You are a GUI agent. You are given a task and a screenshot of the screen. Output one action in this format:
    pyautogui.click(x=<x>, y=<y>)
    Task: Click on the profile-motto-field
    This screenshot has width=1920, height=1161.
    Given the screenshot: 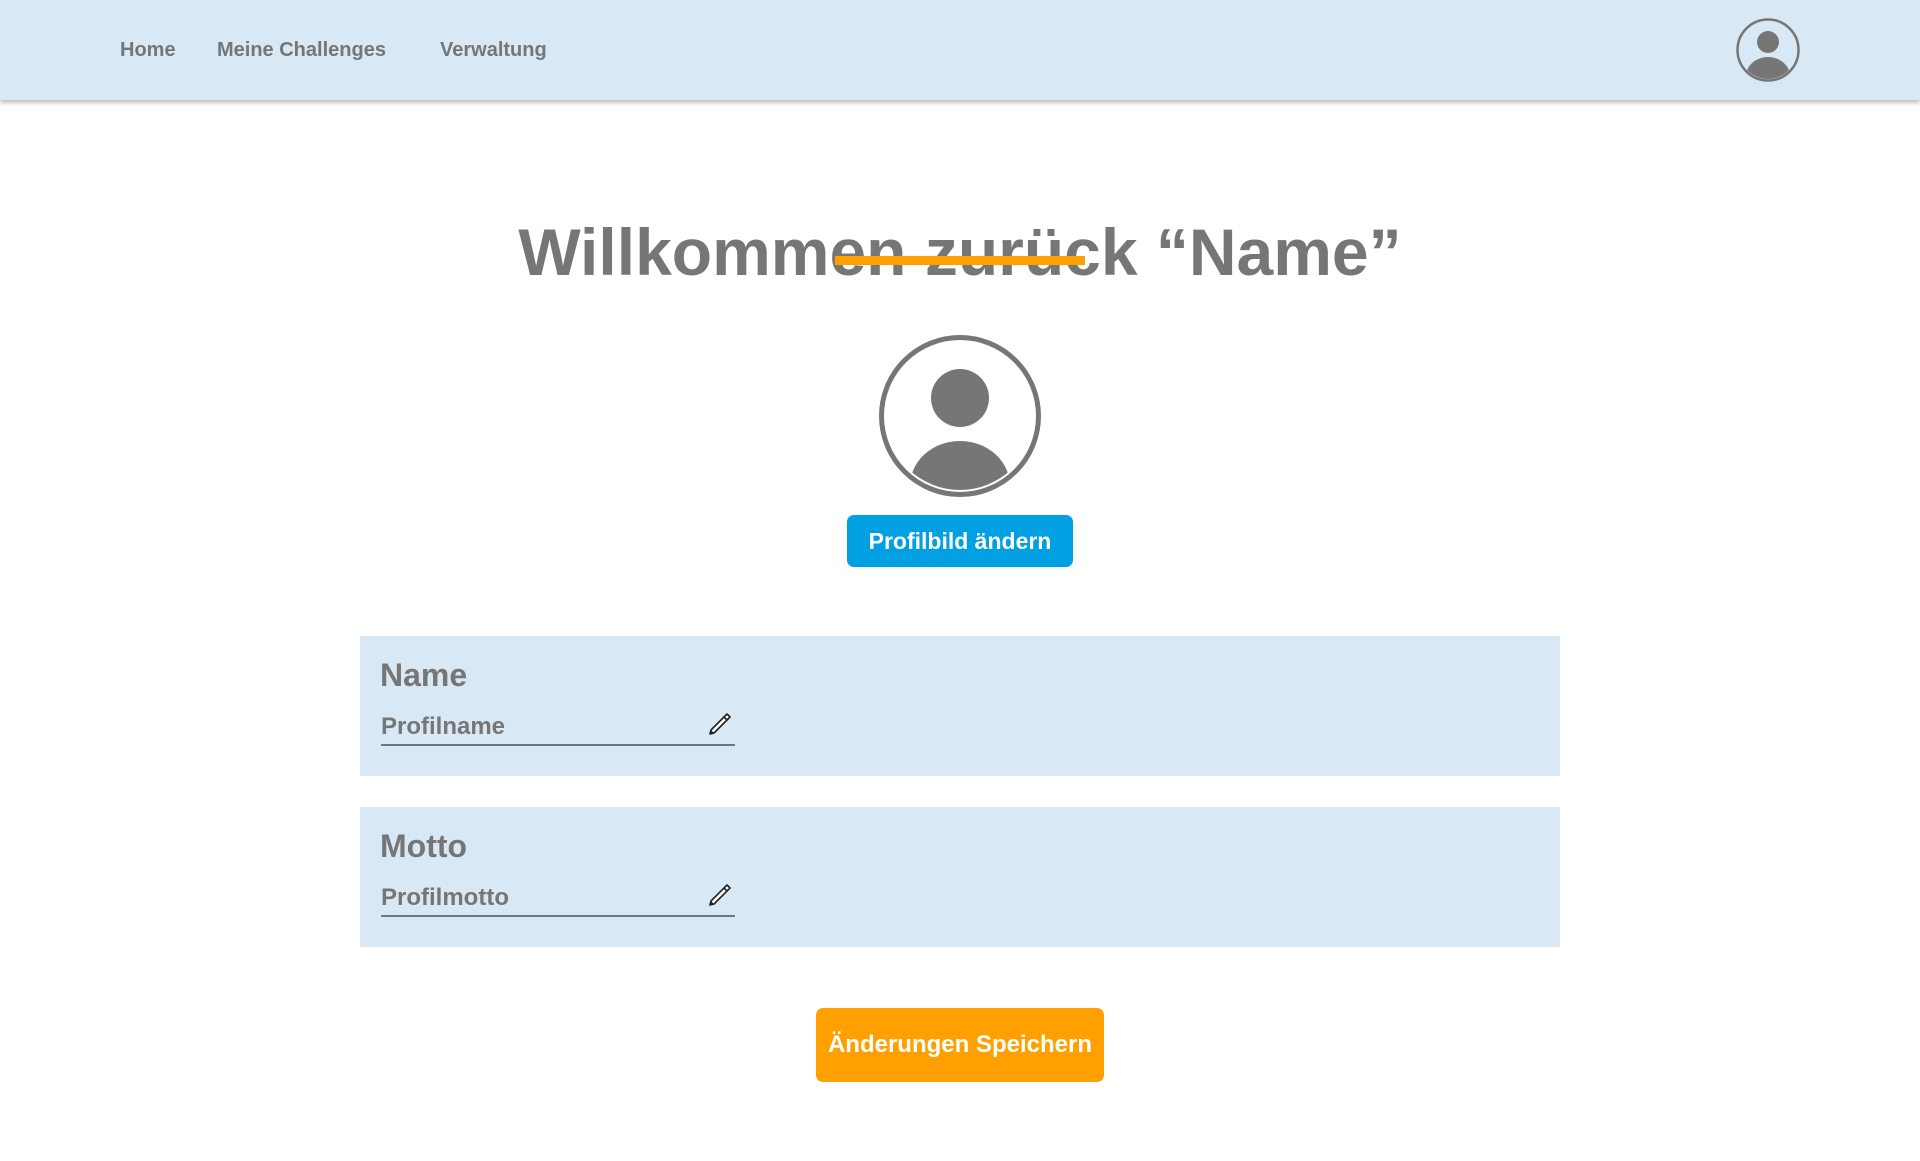 What is the action you would take?
    pyautogui.click(x=558, y=899)
    